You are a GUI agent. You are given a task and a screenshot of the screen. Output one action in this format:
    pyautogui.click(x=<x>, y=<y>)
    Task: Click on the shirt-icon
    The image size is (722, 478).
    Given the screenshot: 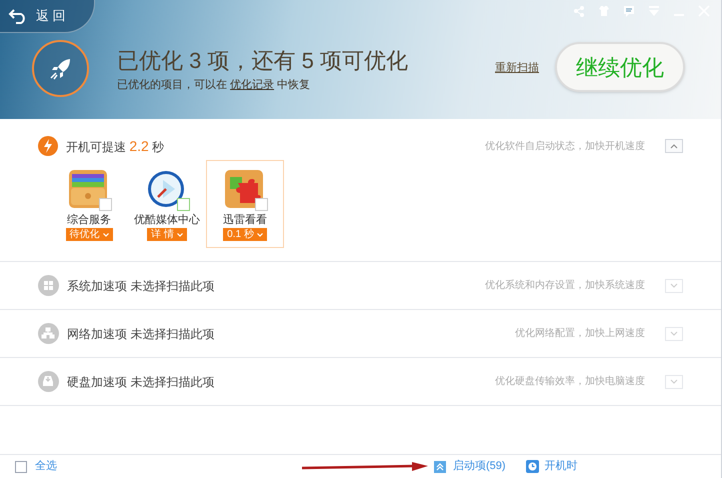 What is the action you would take?
    pyautogui.click(x=604, y=11)
    